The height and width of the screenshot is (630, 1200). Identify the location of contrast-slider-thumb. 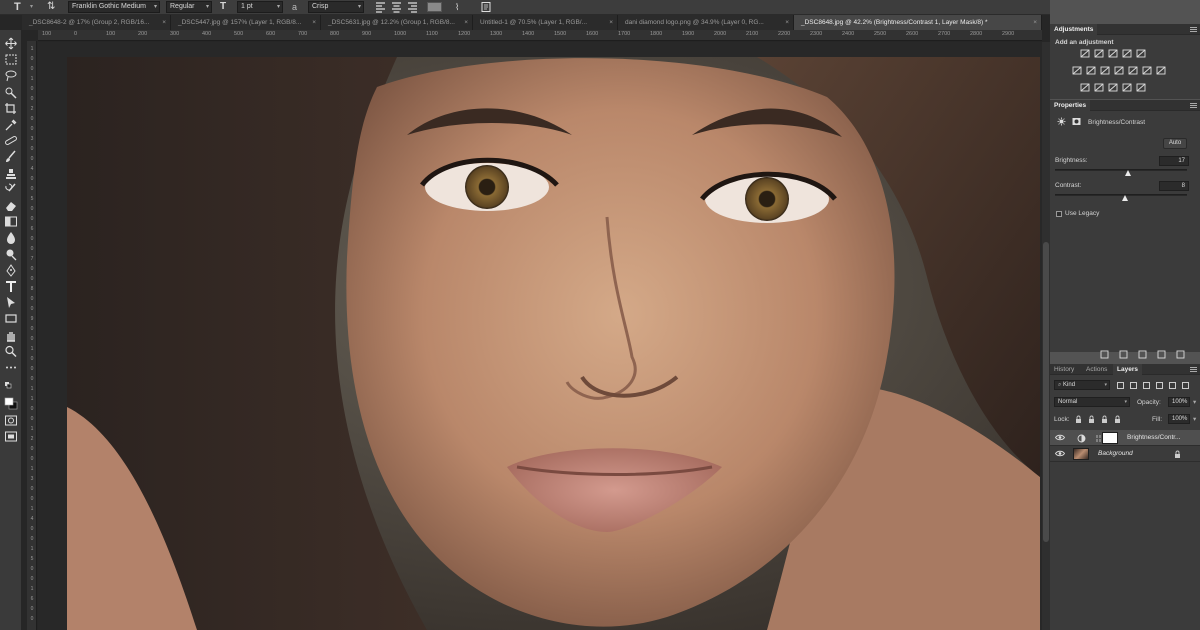
(1124, 198).